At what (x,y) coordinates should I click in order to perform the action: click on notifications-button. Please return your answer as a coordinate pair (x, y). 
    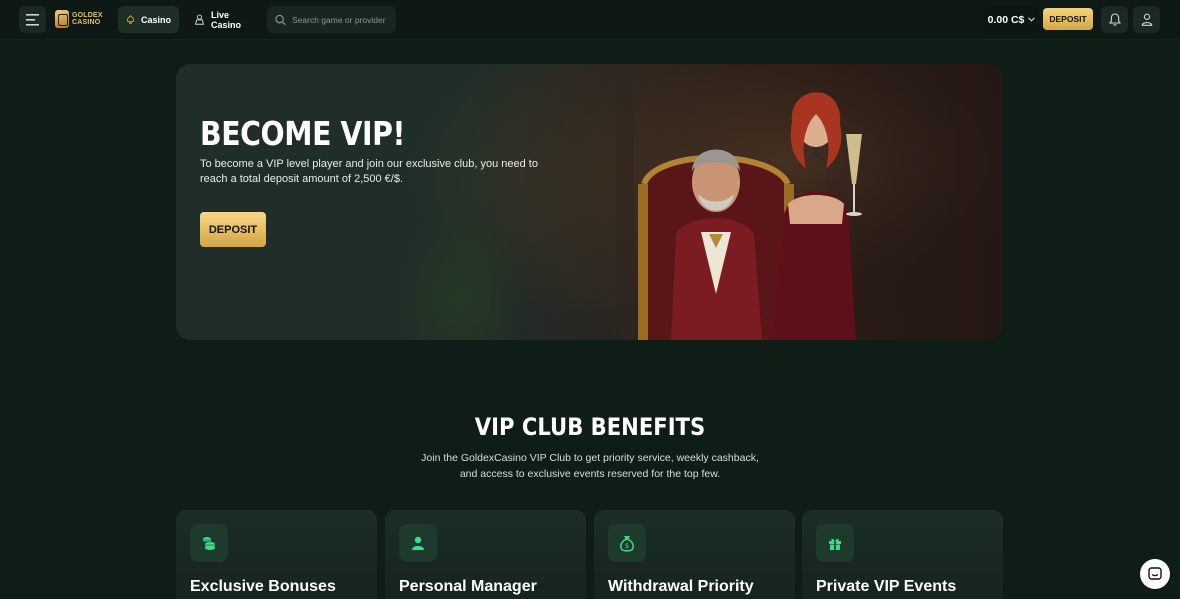
    Looking at the image, I should click on (1114, 19).